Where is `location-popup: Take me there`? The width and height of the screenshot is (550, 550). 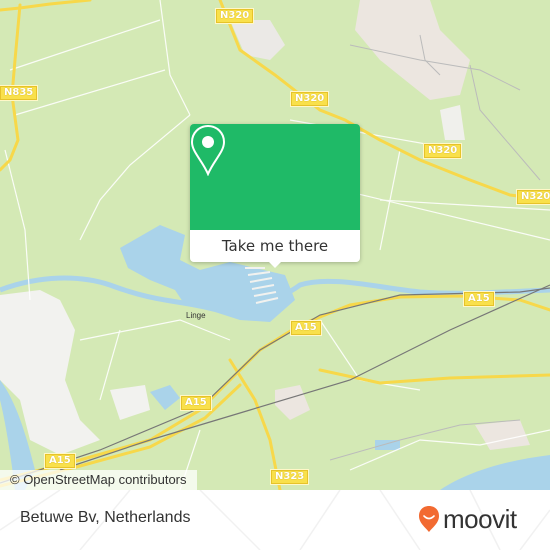
location-popup: Take me there is located at coordinates (275, 196).